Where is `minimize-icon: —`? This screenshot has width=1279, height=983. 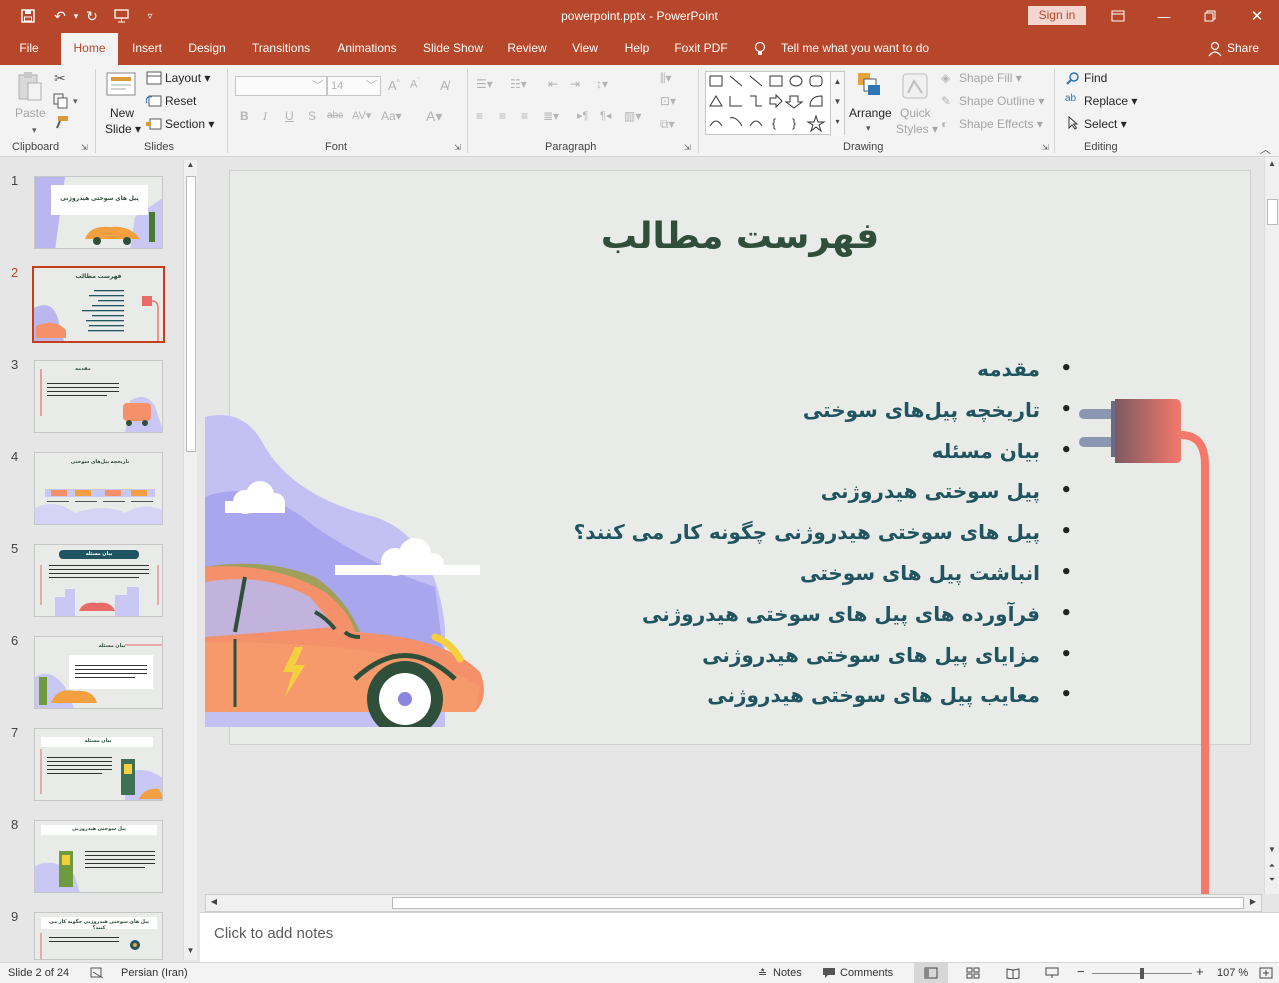 minimize-icon: — is located at coordinates (1164, 16).